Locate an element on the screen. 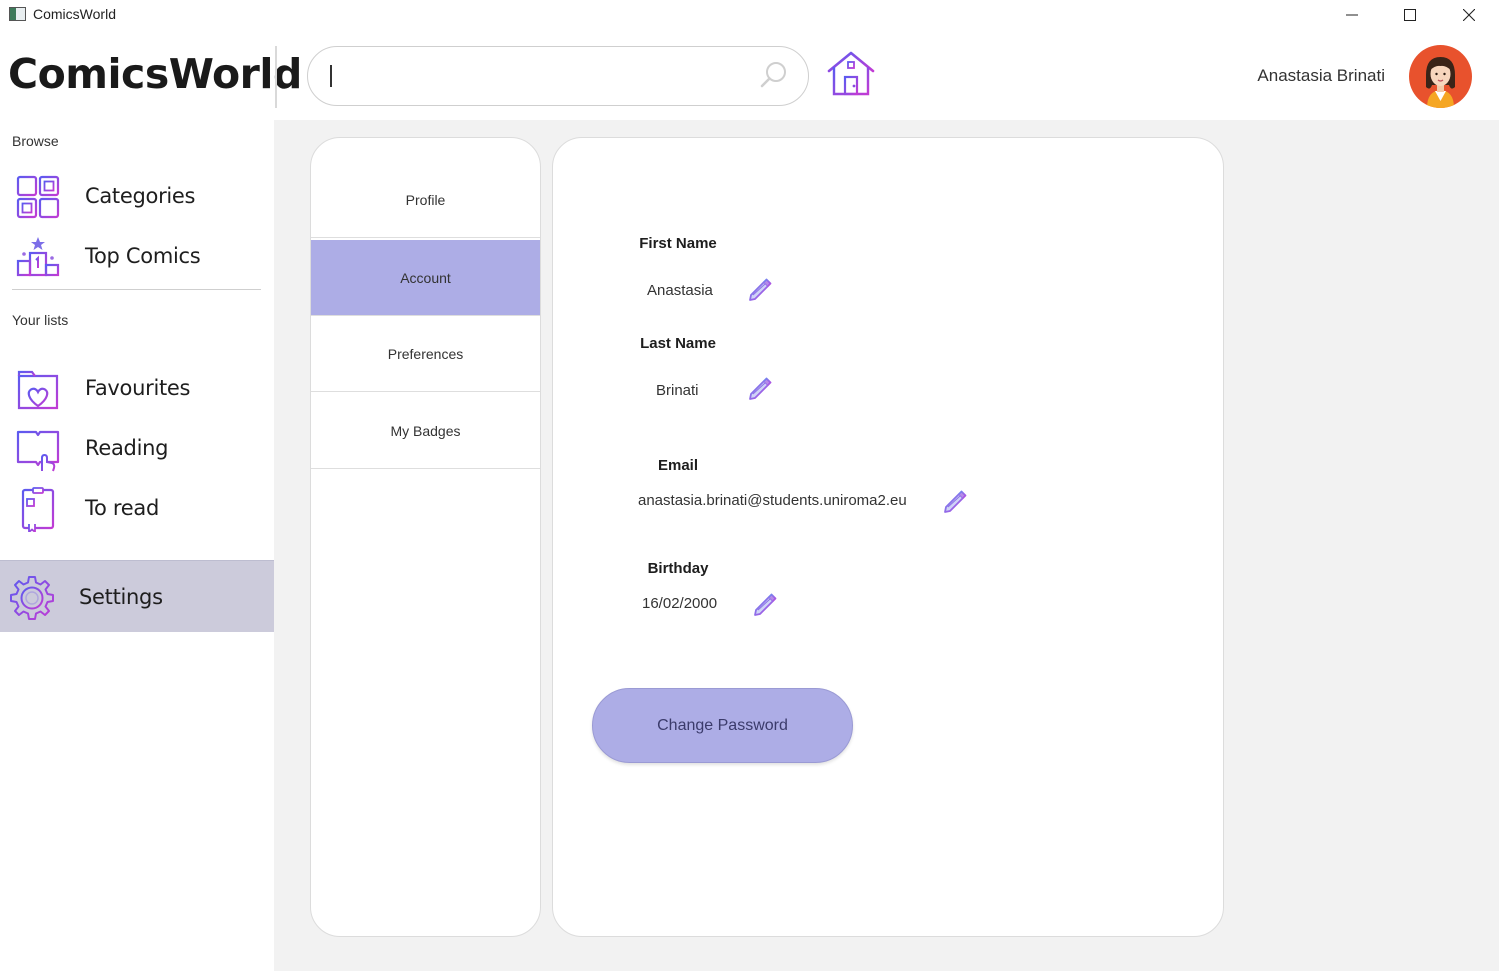  sidebar-divider is located at coordinates (136, 289).